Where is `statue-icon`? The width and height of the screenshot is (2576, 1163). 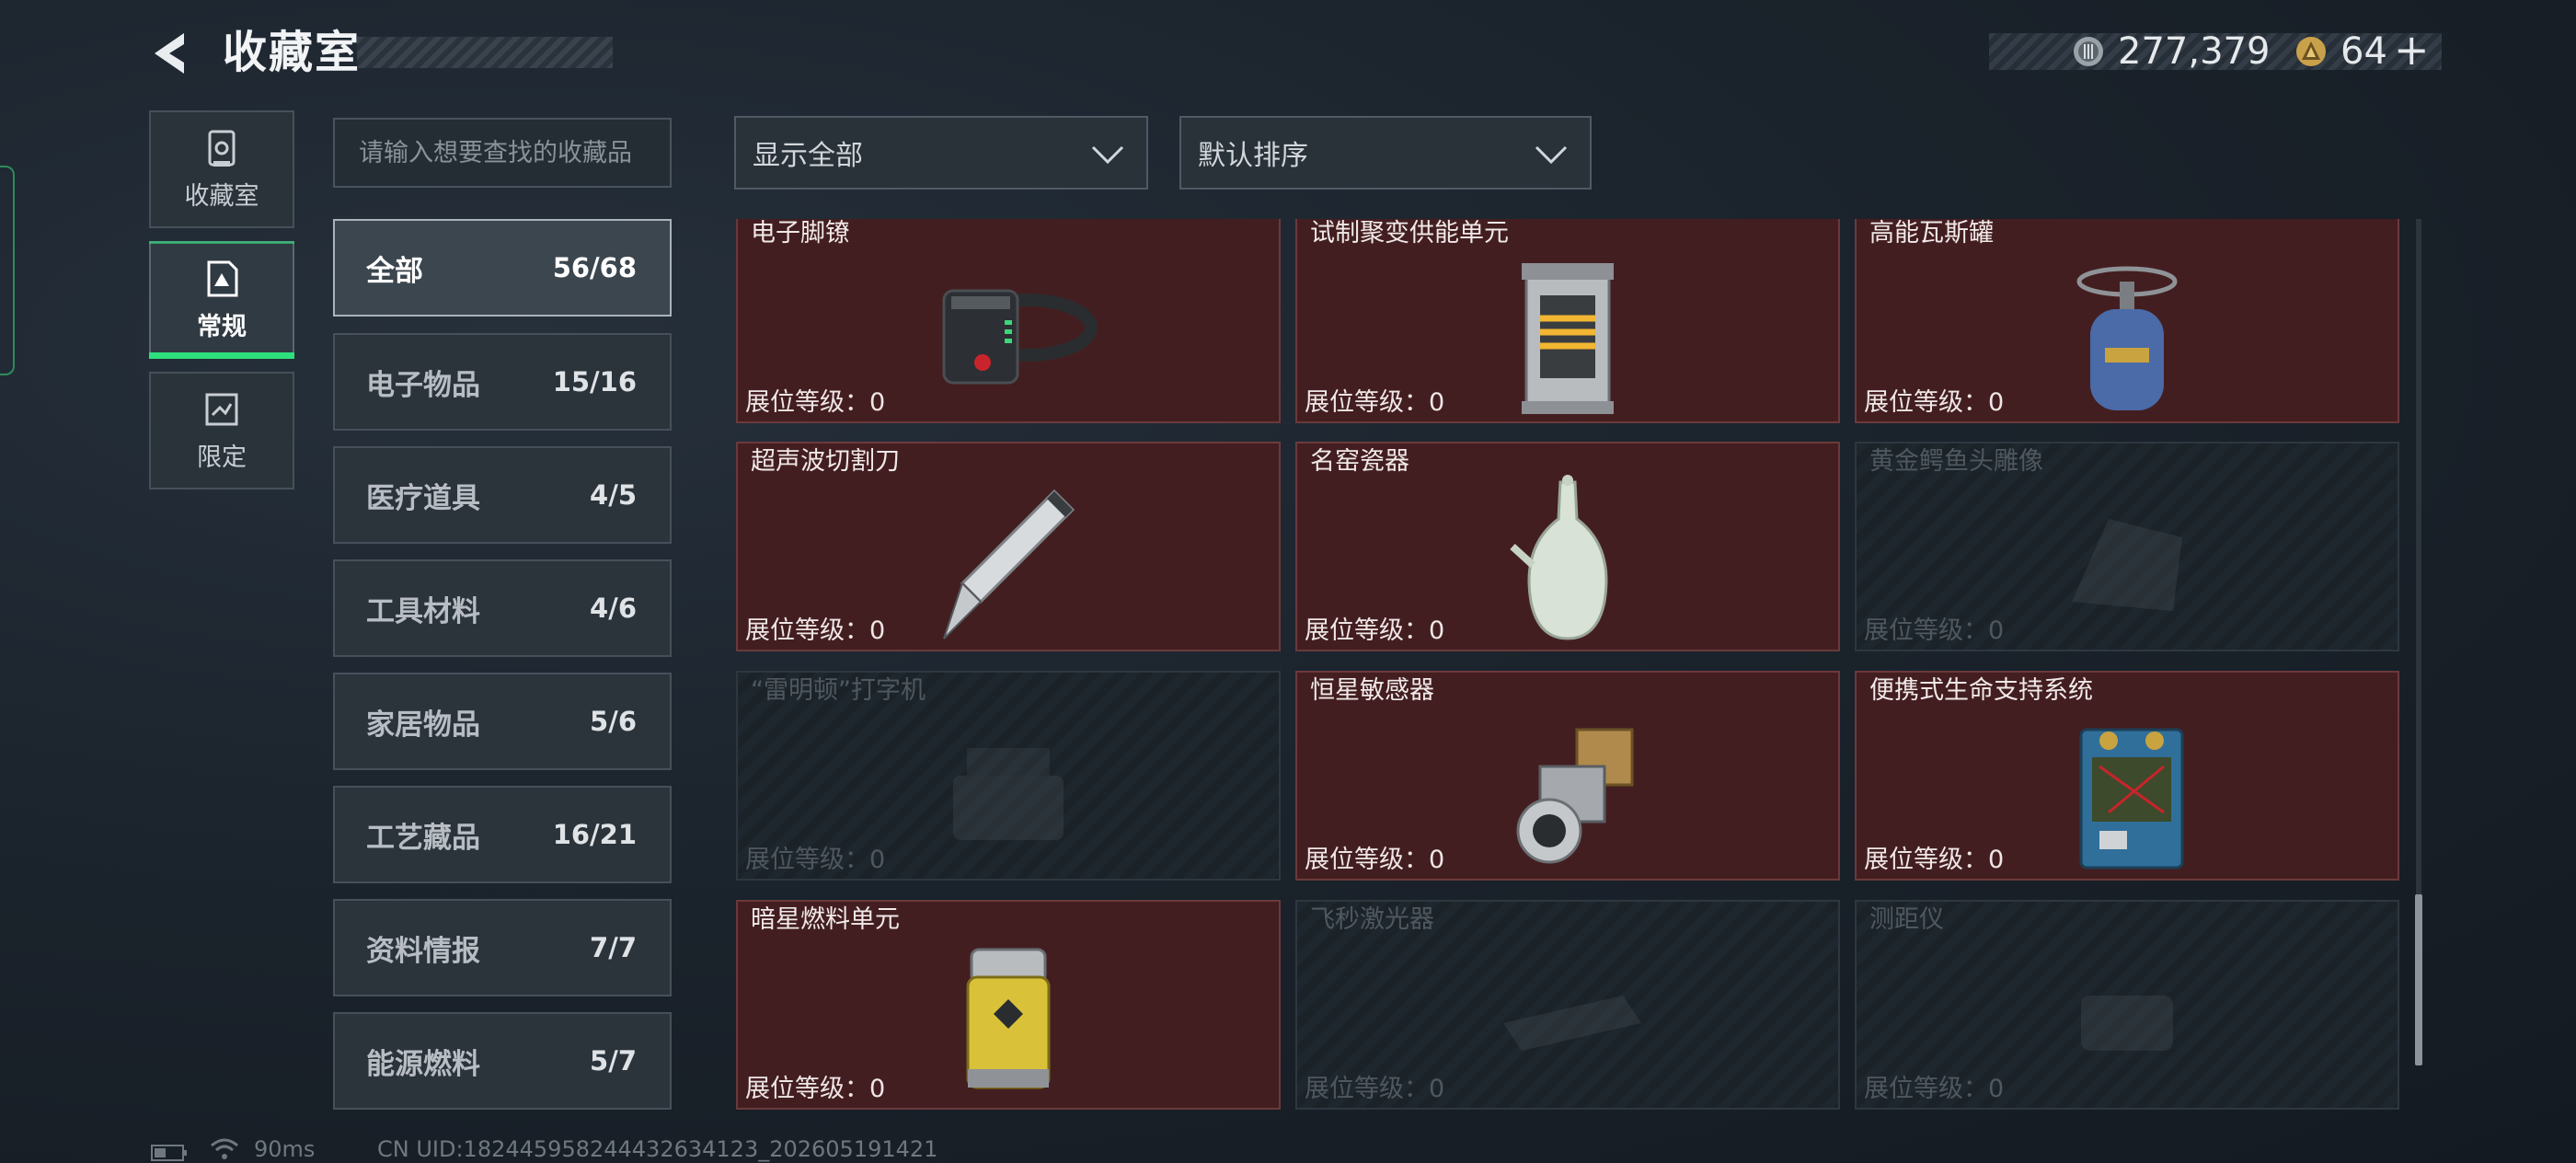
statue-icon is located at coordinates (2127, 565).